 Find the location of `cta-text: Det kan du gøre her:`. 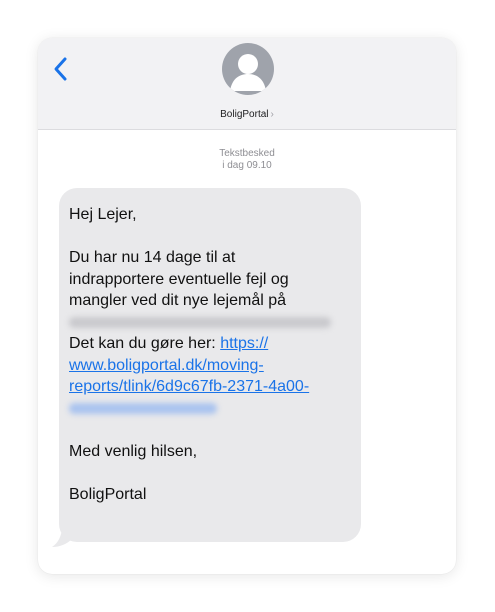

cta-text: Det kan du gøre her: is located at coordinates (145, 343).